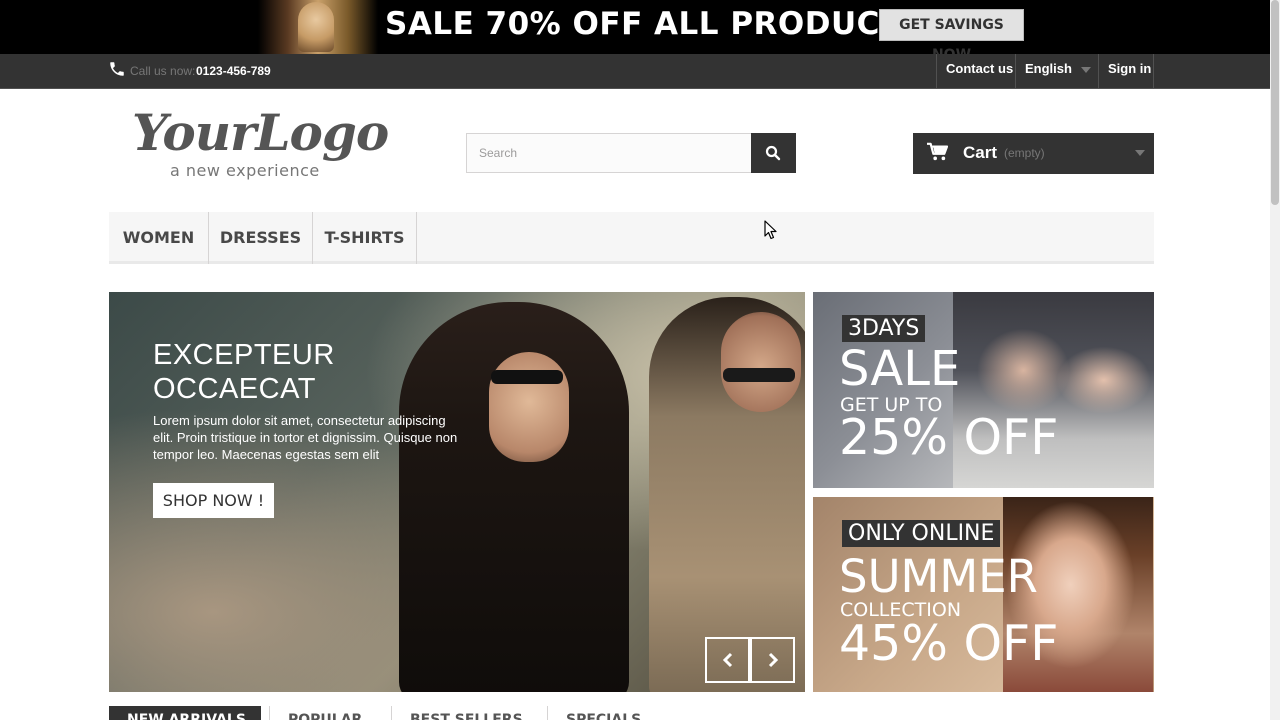 The image size is (1280, 720). Describe the element at coordinates (921, 533) in the screenshot. I see `banner-tag: ONLY ONLINE` at that location.